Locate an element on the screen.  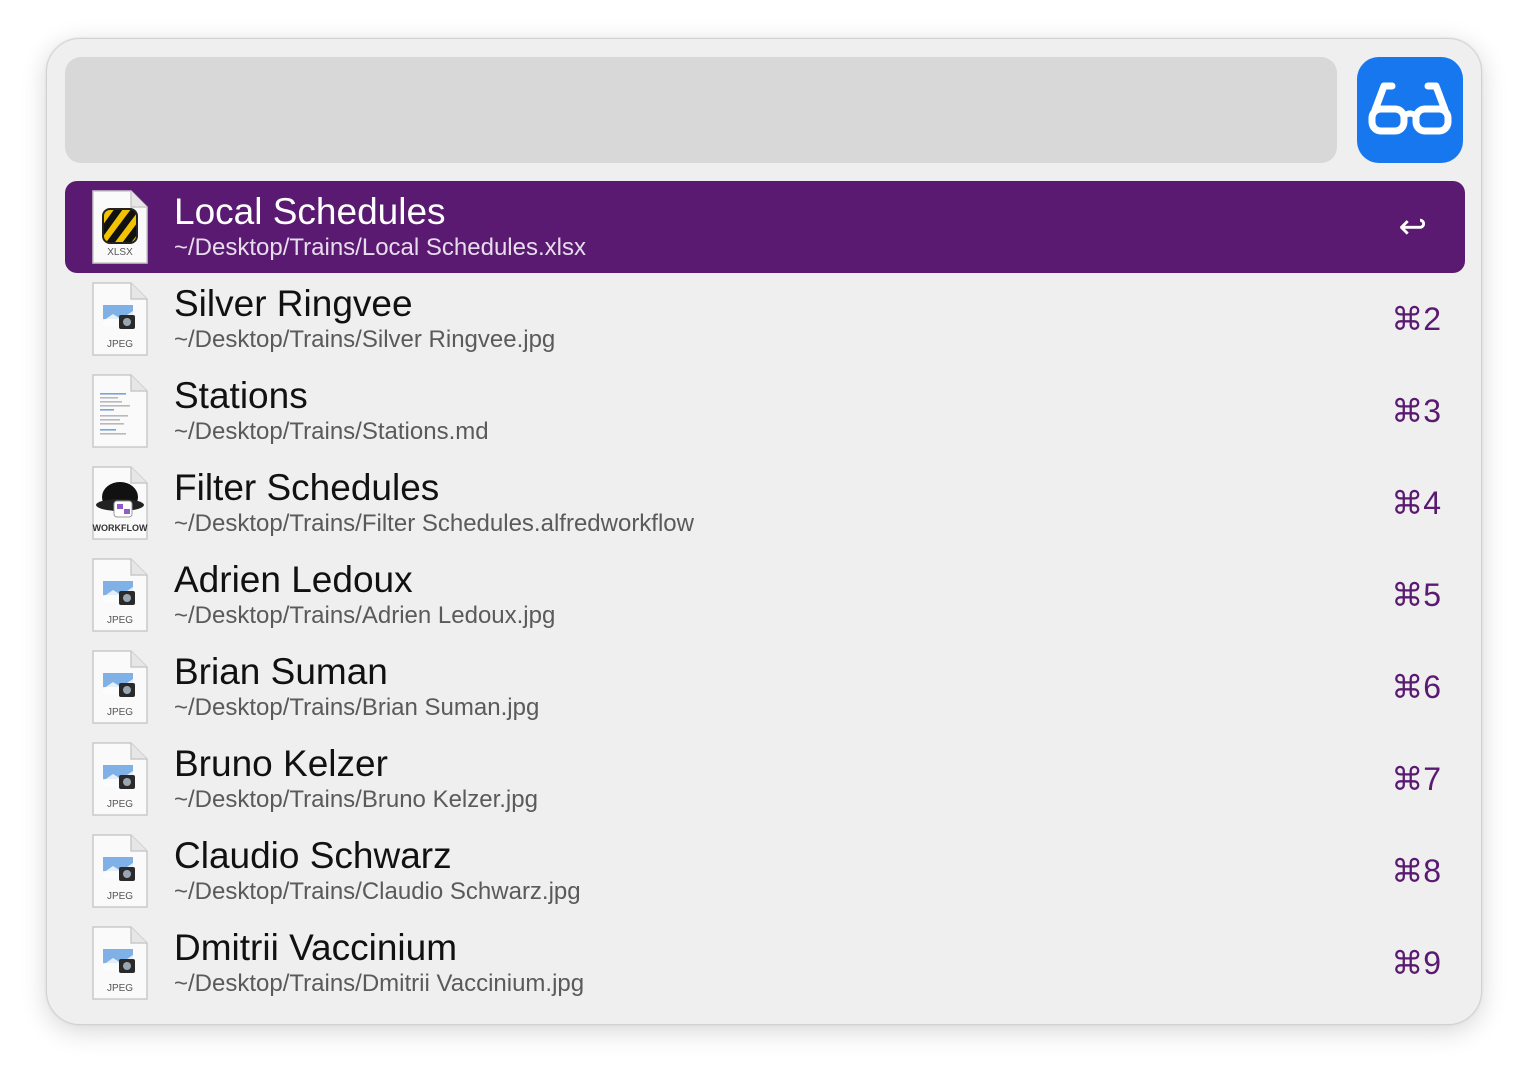
alfred-glasses-icon is located at coordinates (1410, 110).